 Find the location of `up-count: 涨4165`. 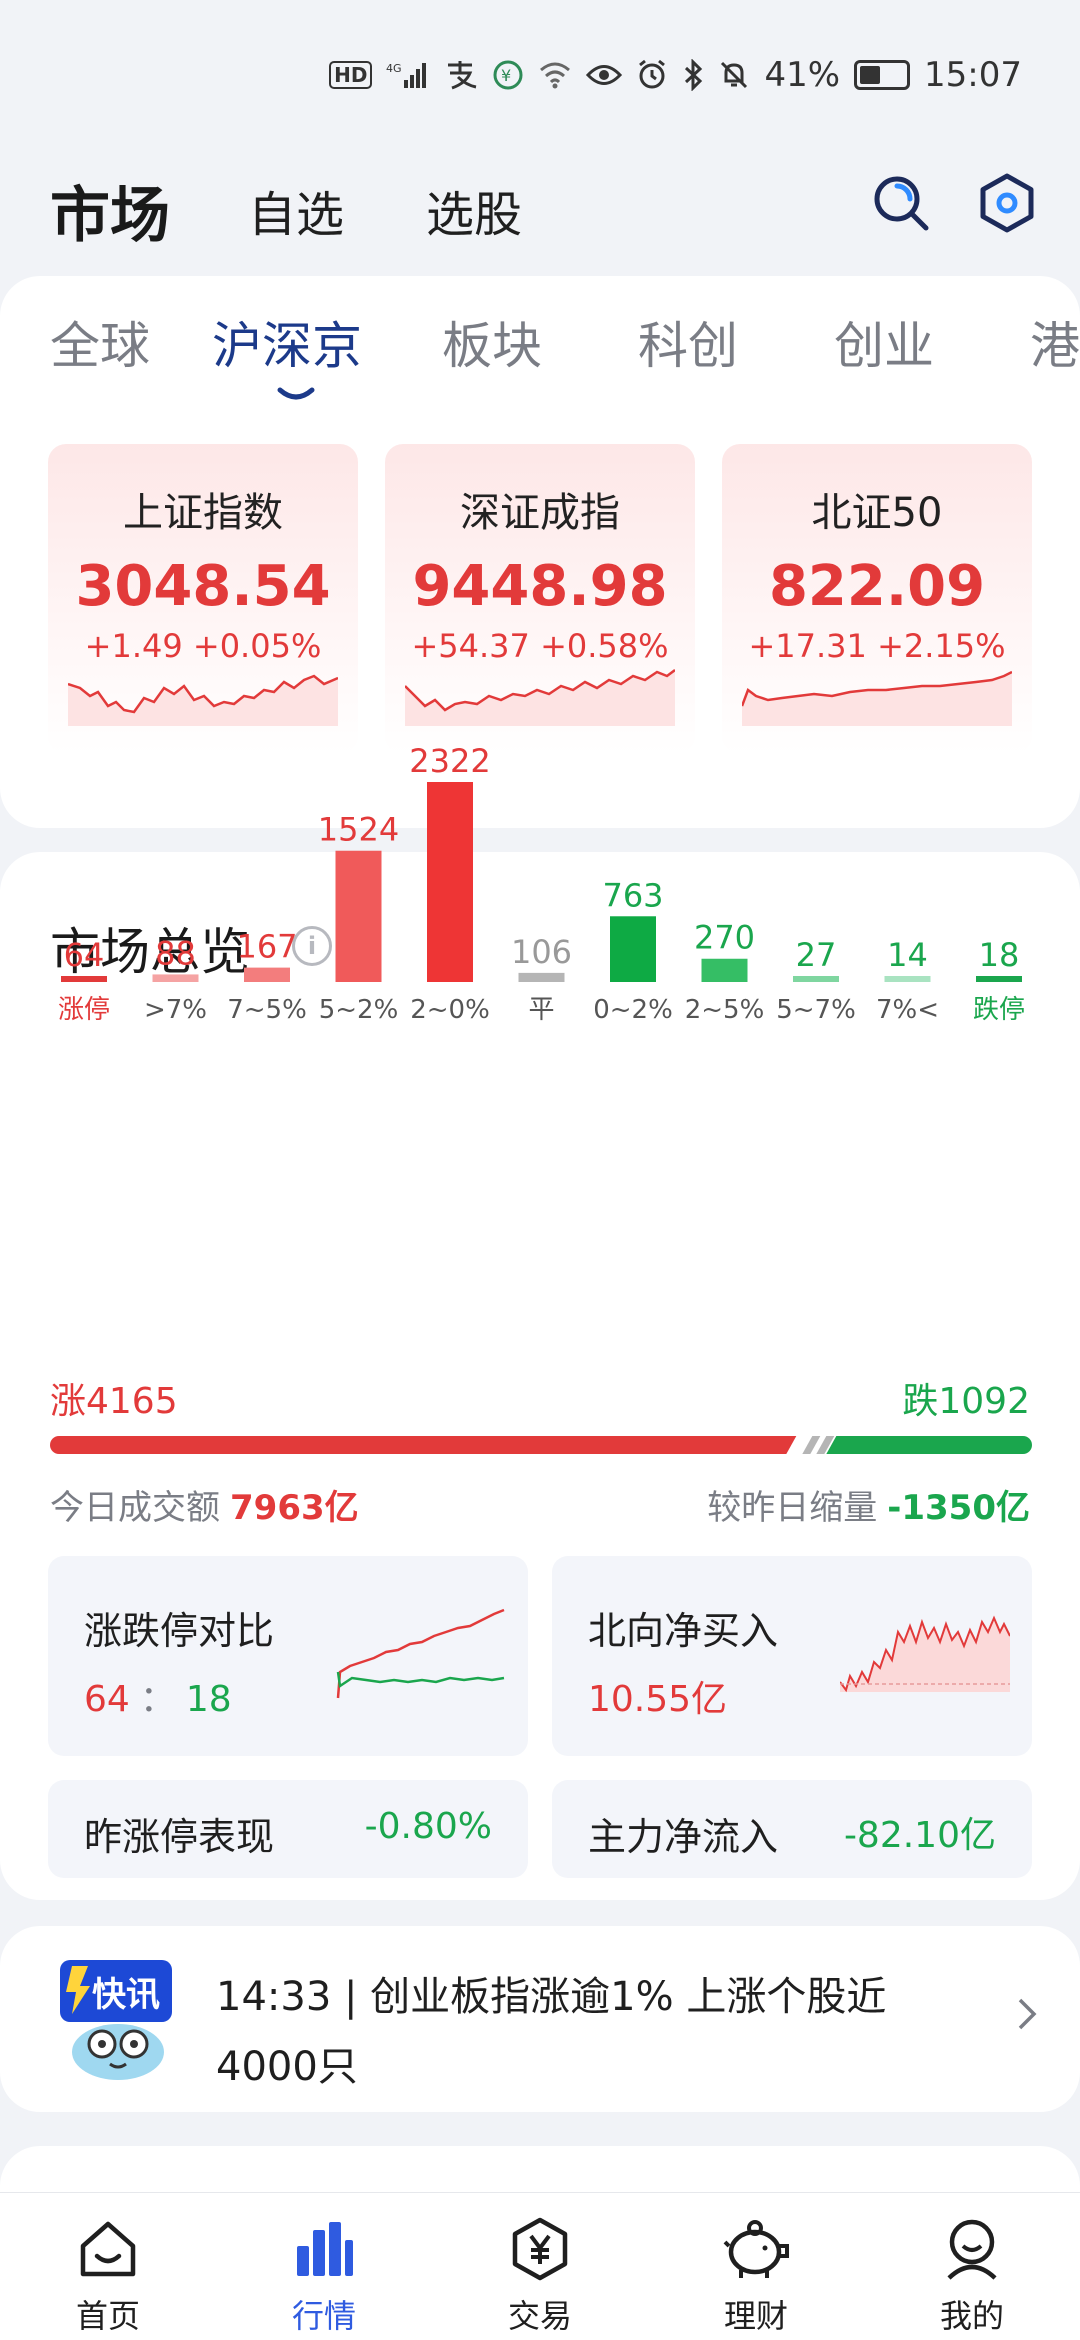

up-count: 涨4165 is located at coordinates (114, 1401).